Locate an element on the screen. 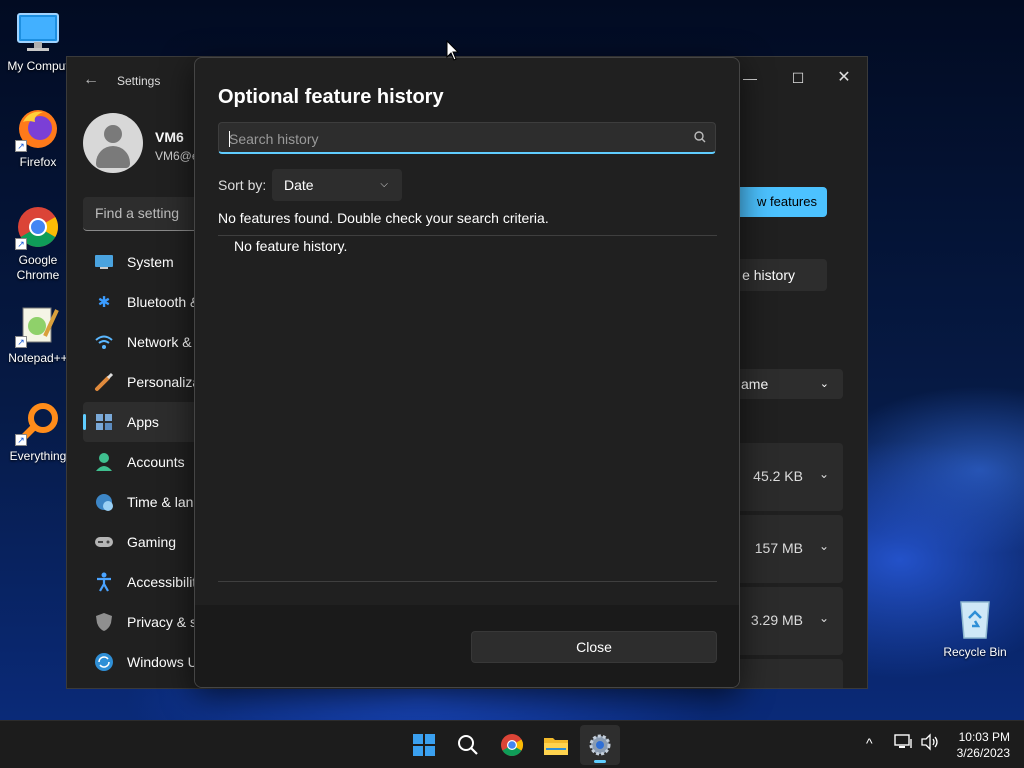 Image resolution: width=1024 pixels, height=768 pixels. search-history-field is located at coordinates (467, 138).